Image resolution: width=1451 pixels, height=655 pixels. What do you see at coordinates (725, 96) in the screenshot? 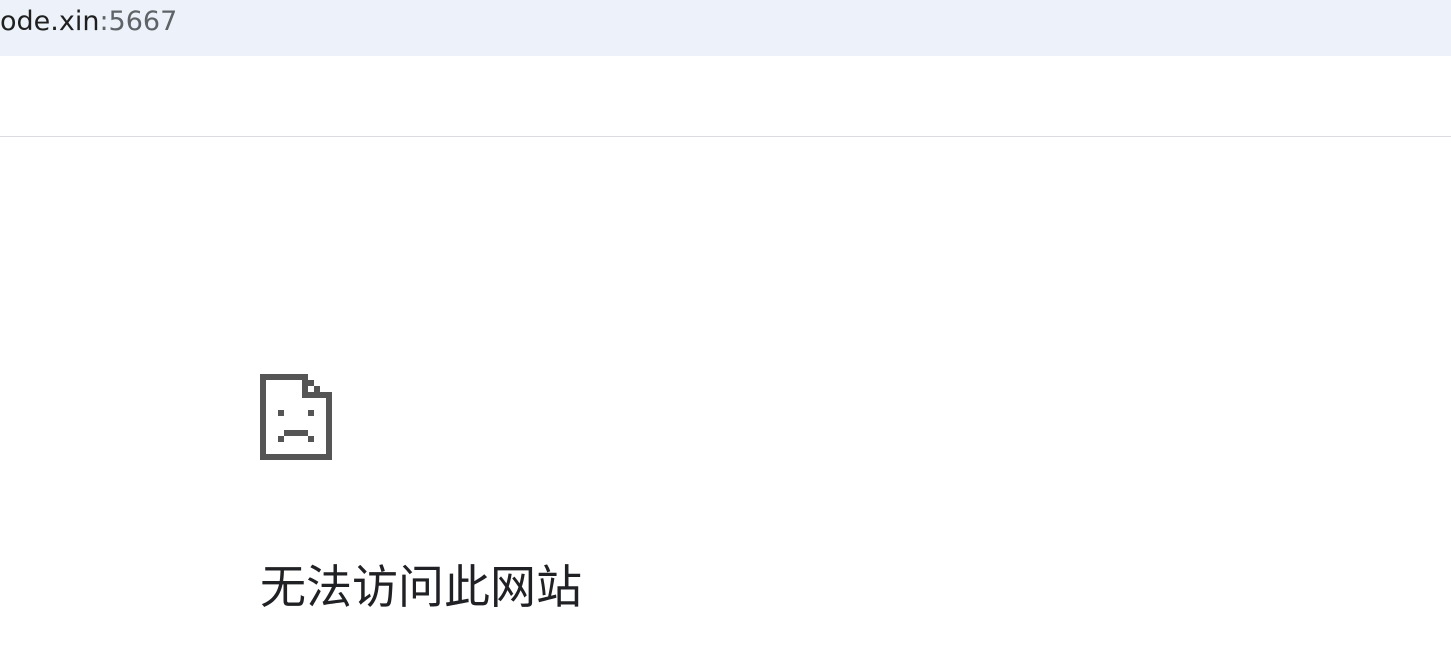
I see `browser-toolbar` at bounding box center [725, 96].